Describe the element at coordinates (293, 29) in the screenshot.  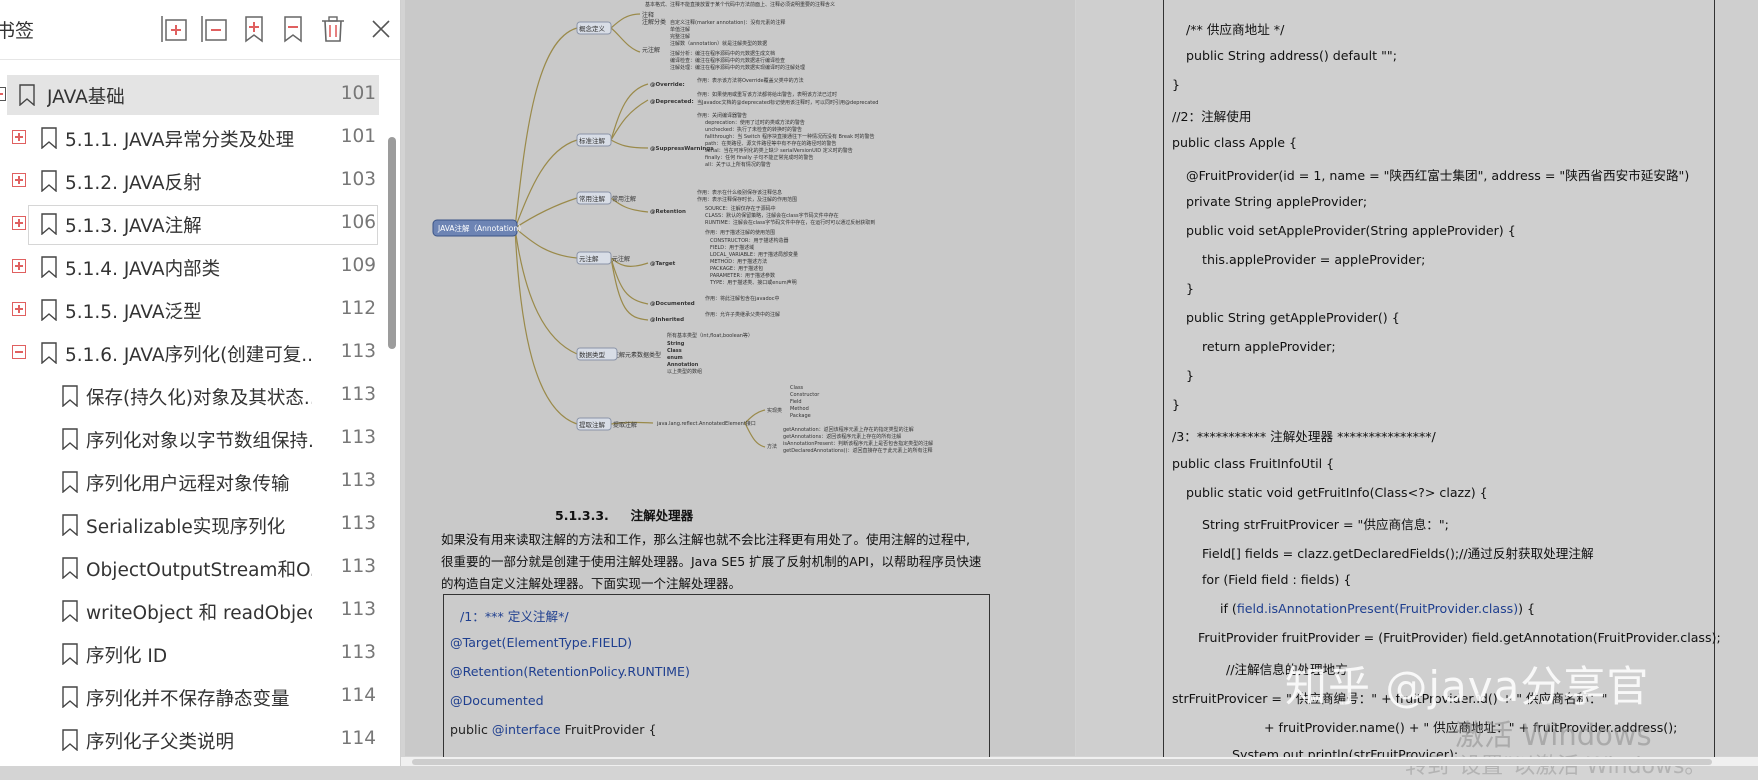
I see `remove-bookmark-icon` at that location.